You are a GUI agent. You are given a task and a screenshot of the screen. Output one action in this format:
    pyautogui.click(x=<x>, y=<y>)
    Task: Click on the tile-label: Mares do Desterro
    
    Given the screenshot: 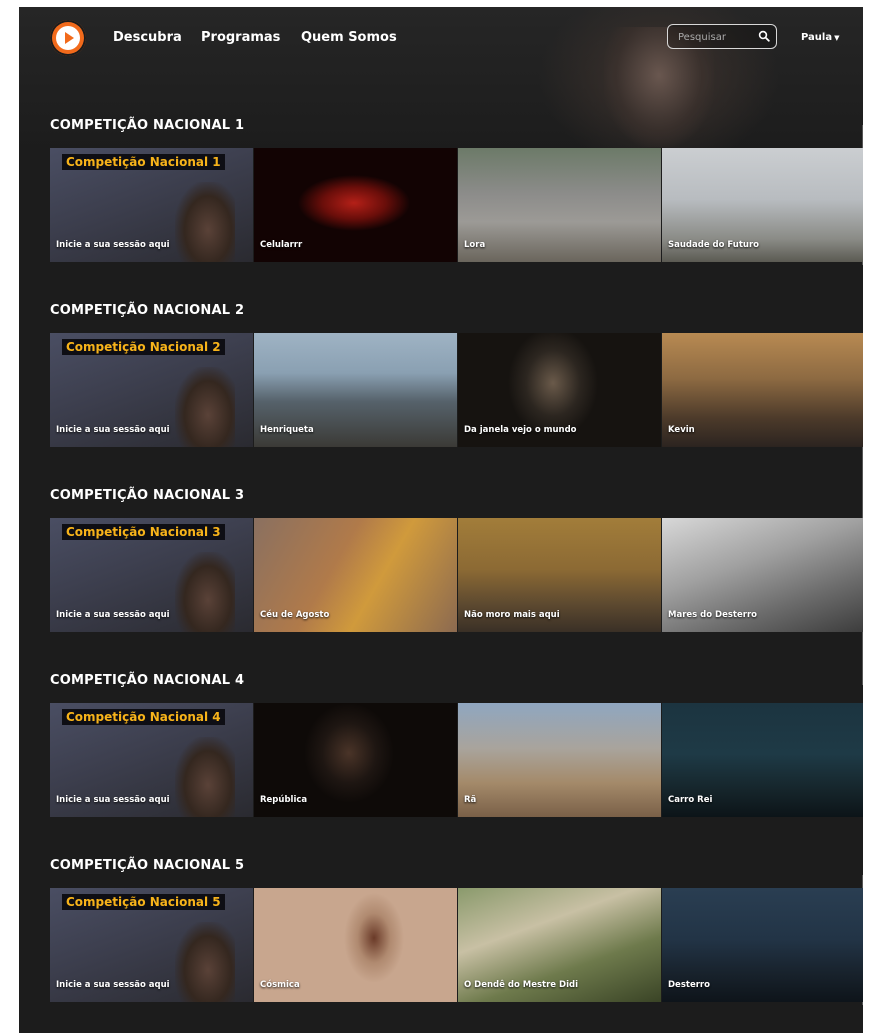 What is the action you would take?
    pyautogui.click(x=712, y=615)
    